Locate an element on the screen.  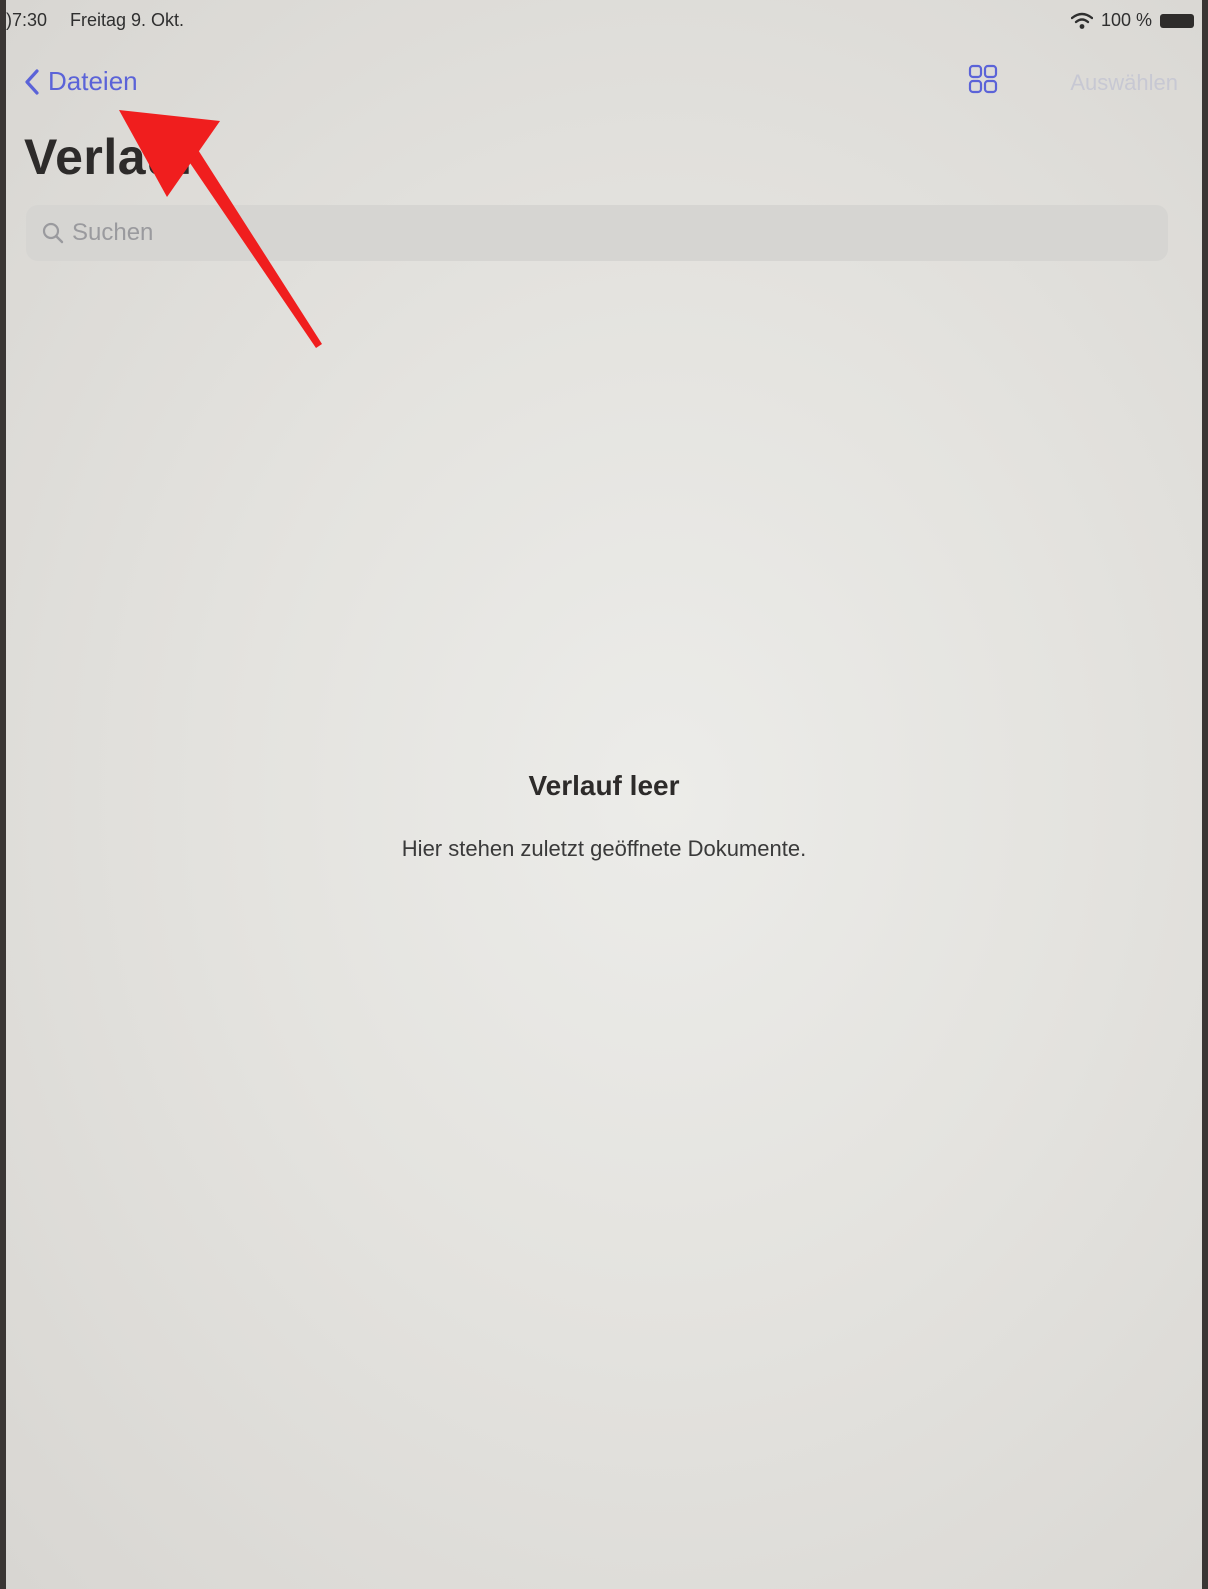
status-bar: )7:30 Freitag 9. Okt. 100 % is located at coordinates (604, 25).